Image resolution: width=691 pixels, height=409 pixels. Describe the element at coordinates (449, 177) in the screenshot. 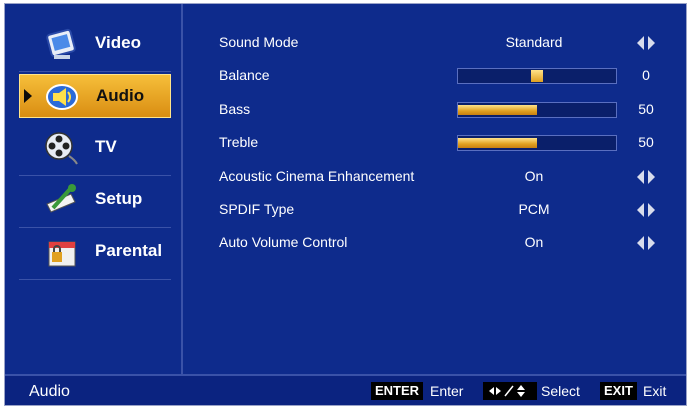

I see `setting-row-acoustic-cinema: Acoustic Cinema Enhancement On` at that location.